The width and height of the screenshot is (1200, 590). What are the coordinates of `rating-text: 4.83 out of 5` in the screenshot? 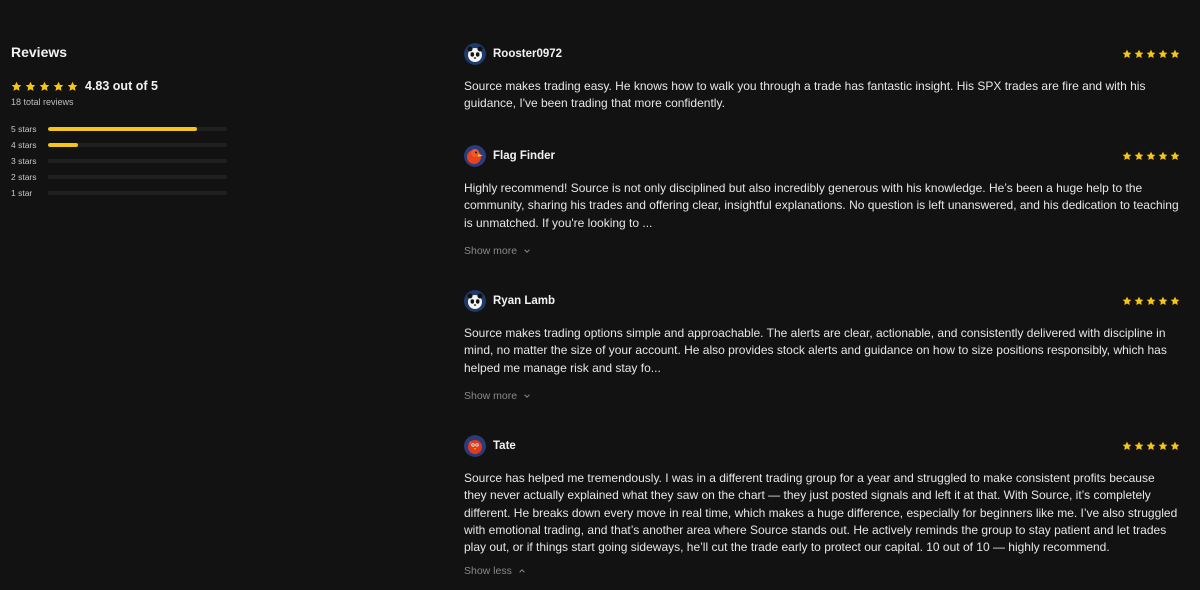 It's located at (121, 86).